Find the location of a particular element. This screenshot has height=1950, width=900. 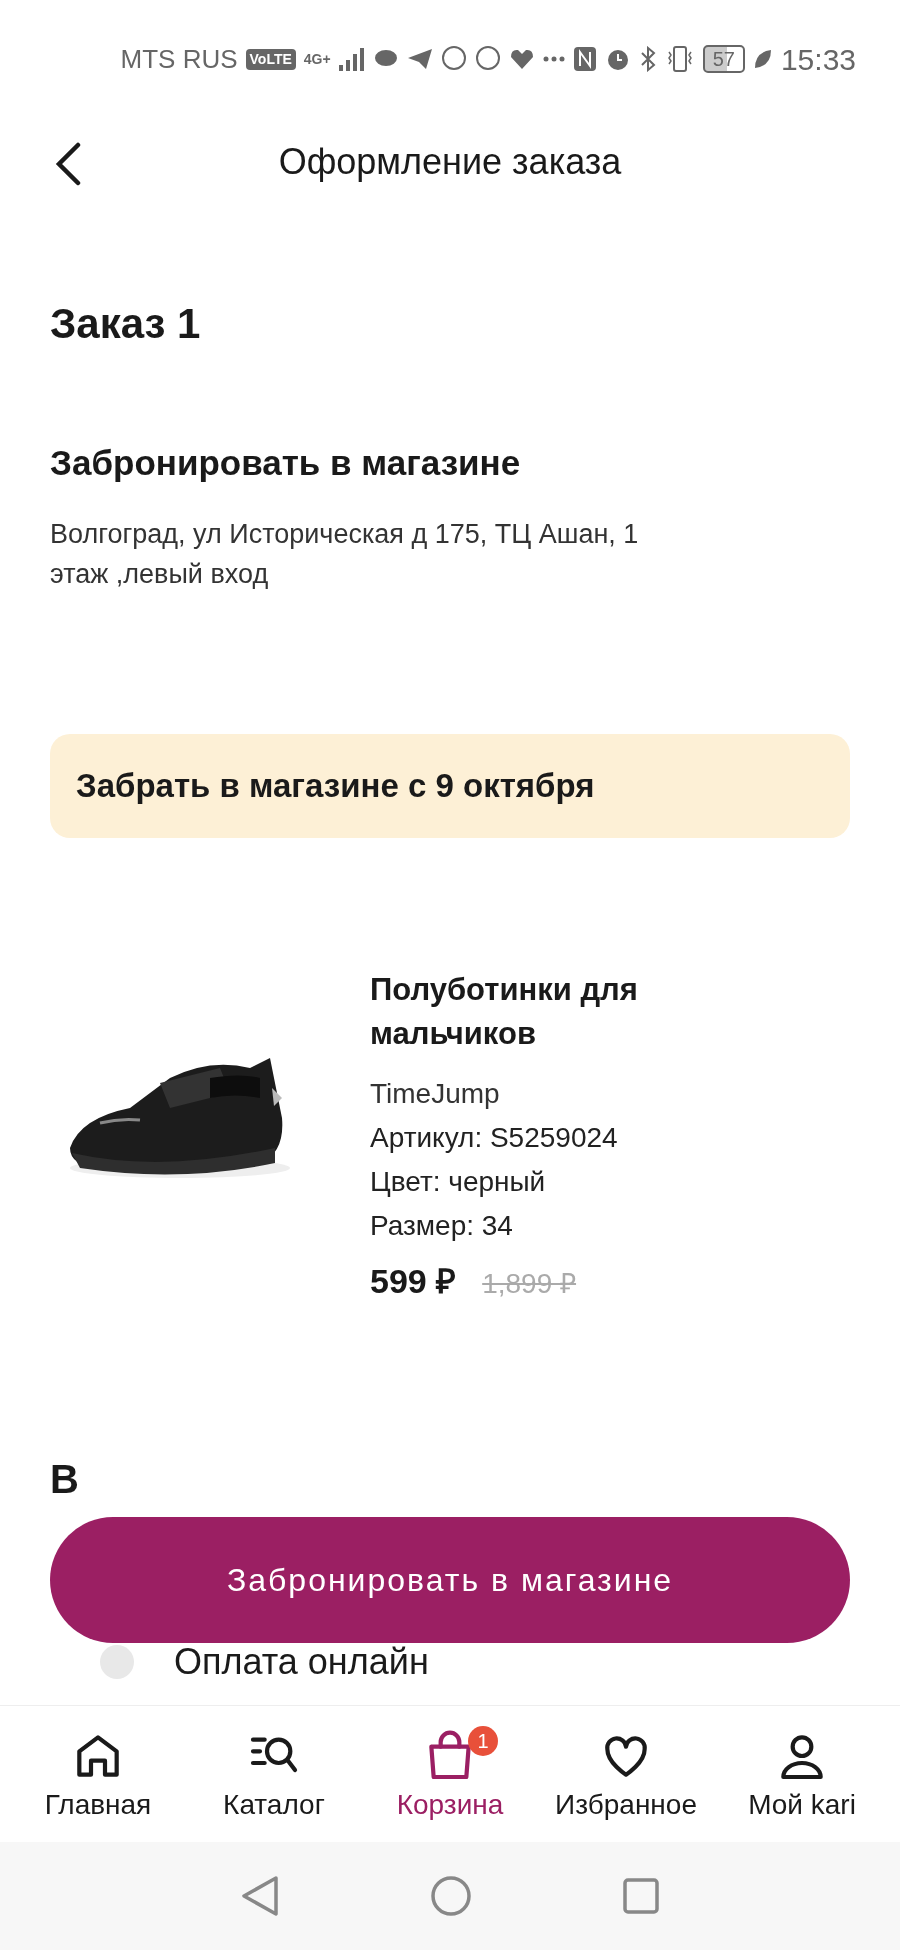

nfc-icon is located at coordinates (584, 59).